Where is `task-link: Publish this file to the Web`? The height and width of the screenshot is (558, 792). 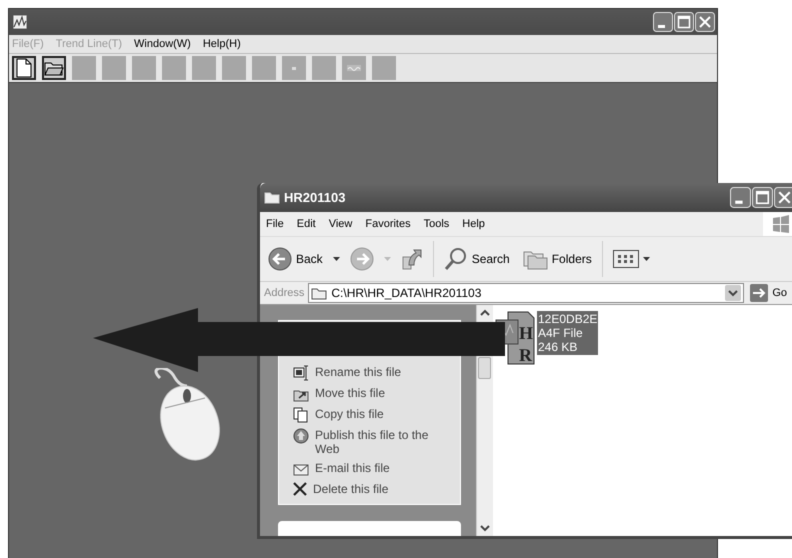
task-link: Publish this file to the Web is located at coordinates (372, 442).